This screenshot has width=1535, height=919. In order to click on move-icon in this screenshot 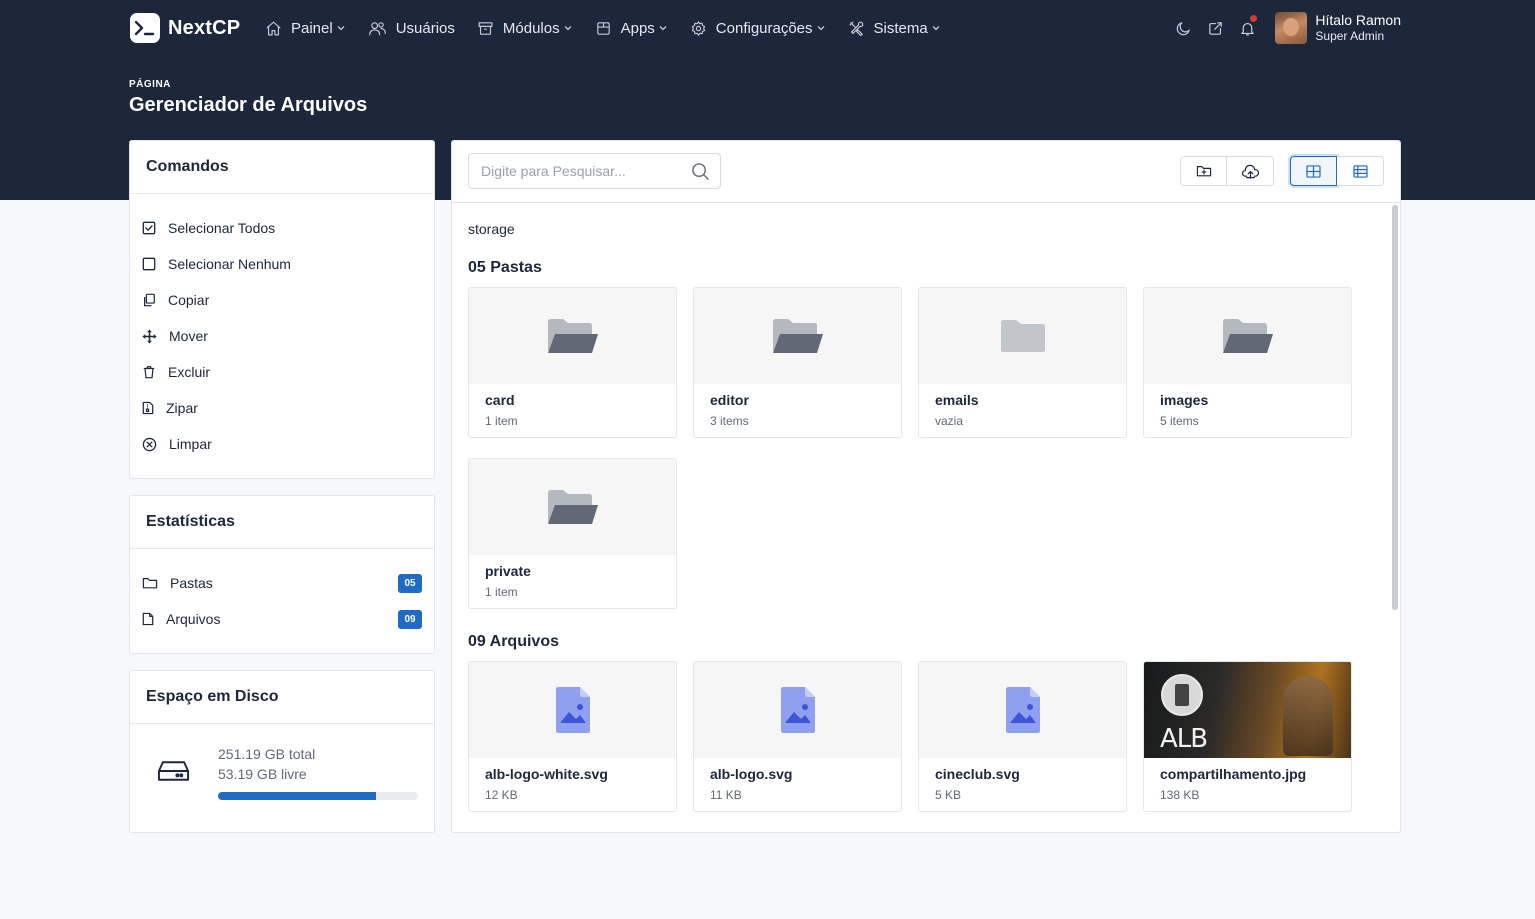, I will do `click(149, 336)`.